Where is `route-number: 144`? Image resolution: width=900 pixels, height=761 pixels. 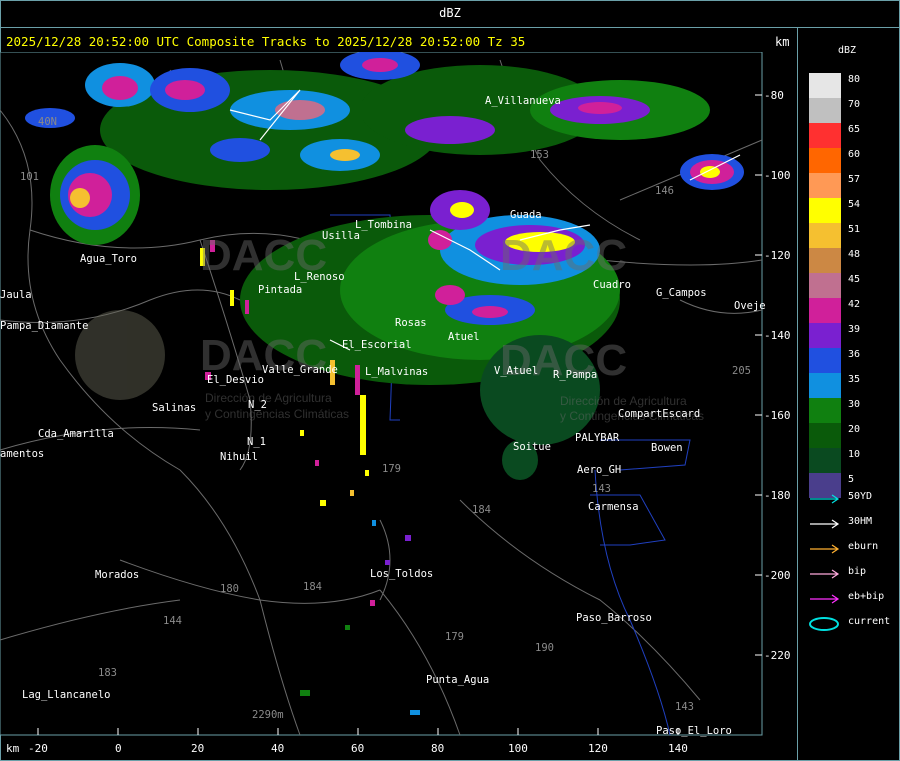 route-number: 144 is located at coordinates (172, 621).